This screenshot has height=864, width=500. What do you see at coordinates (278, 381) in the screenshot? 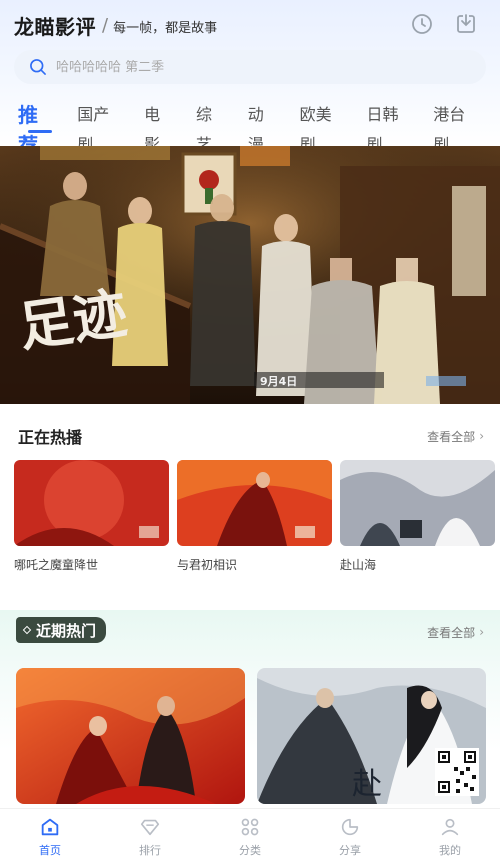
I see `banner-date-text: 9月4日` at bounding box center [278, 381].